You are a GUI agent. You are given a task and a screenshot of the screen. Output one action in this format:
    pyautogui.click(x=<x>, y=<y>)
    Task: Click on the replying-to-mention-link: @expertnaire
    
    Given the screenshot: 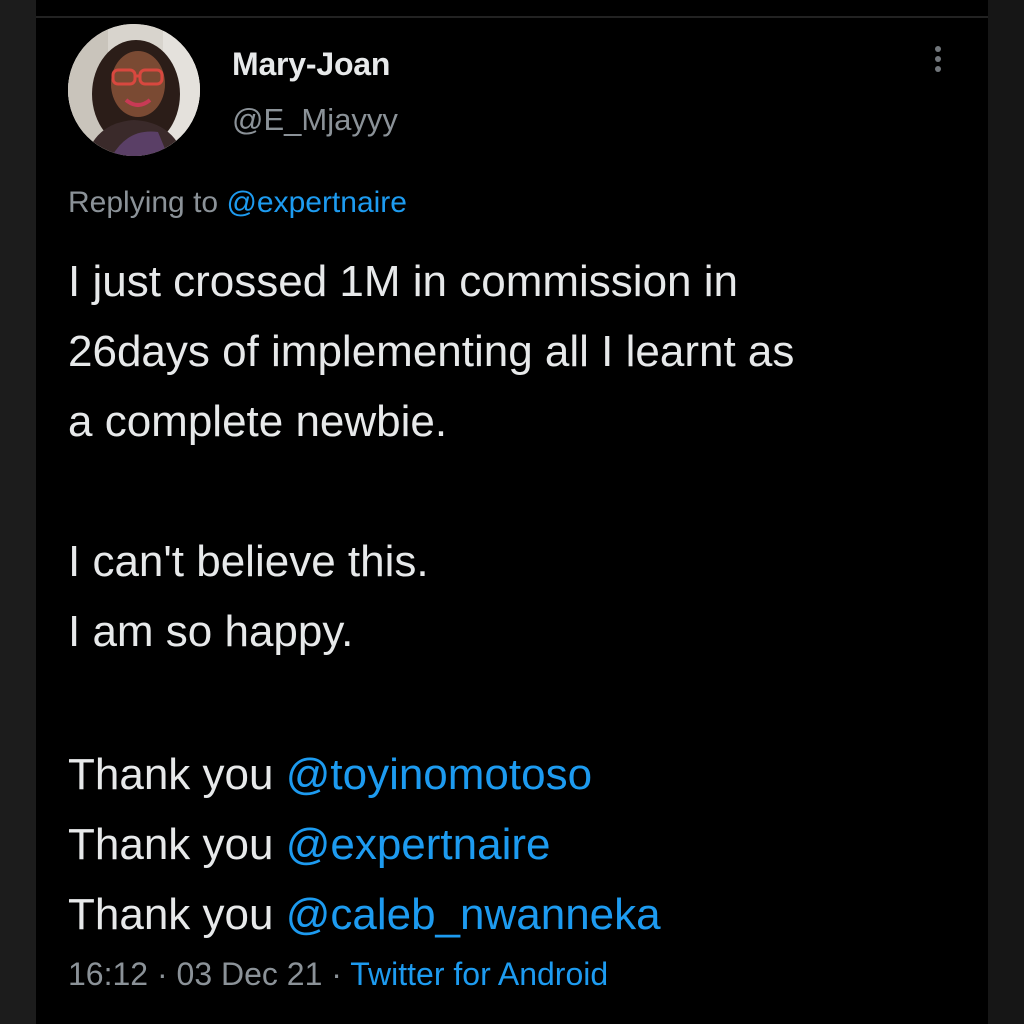 What is the action you would take?
    pyautogui.click(x=316, y=202)
    